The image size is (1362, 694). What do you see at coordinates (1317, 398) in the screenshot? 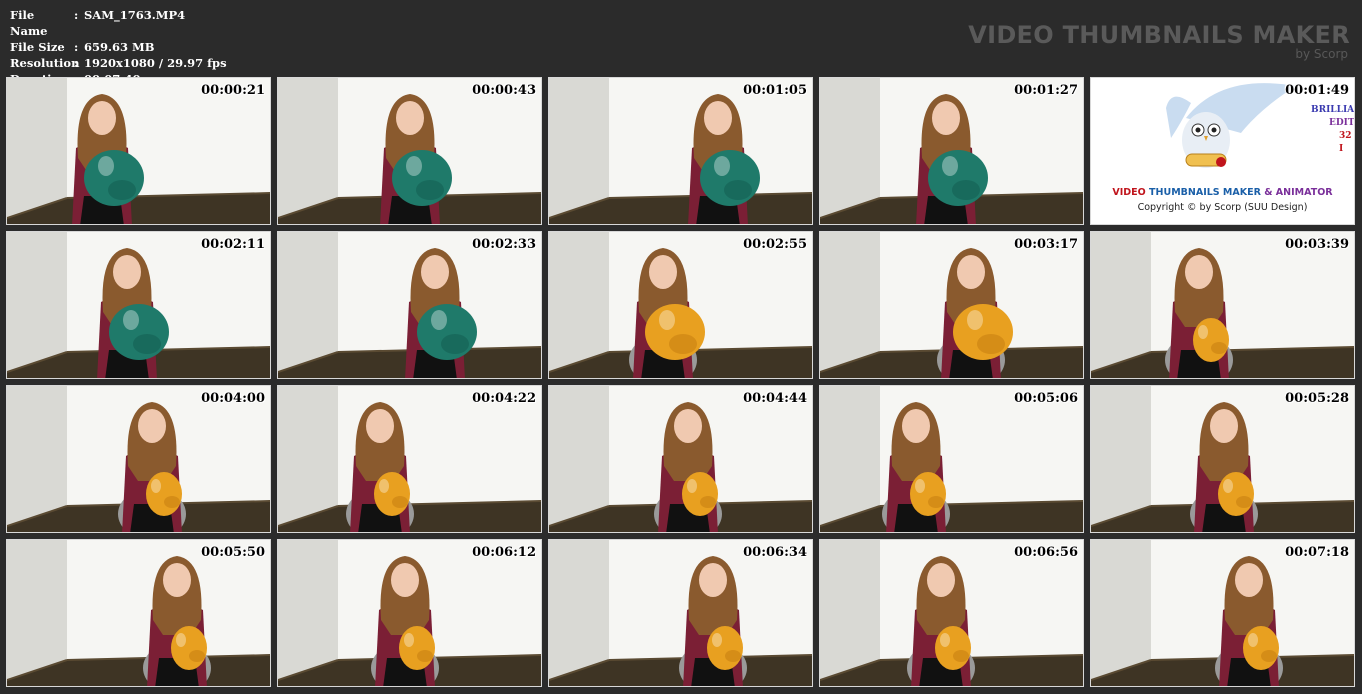
I see `thumbnail-timestamp: 00:05:28` at bounding box center [1317, 398].